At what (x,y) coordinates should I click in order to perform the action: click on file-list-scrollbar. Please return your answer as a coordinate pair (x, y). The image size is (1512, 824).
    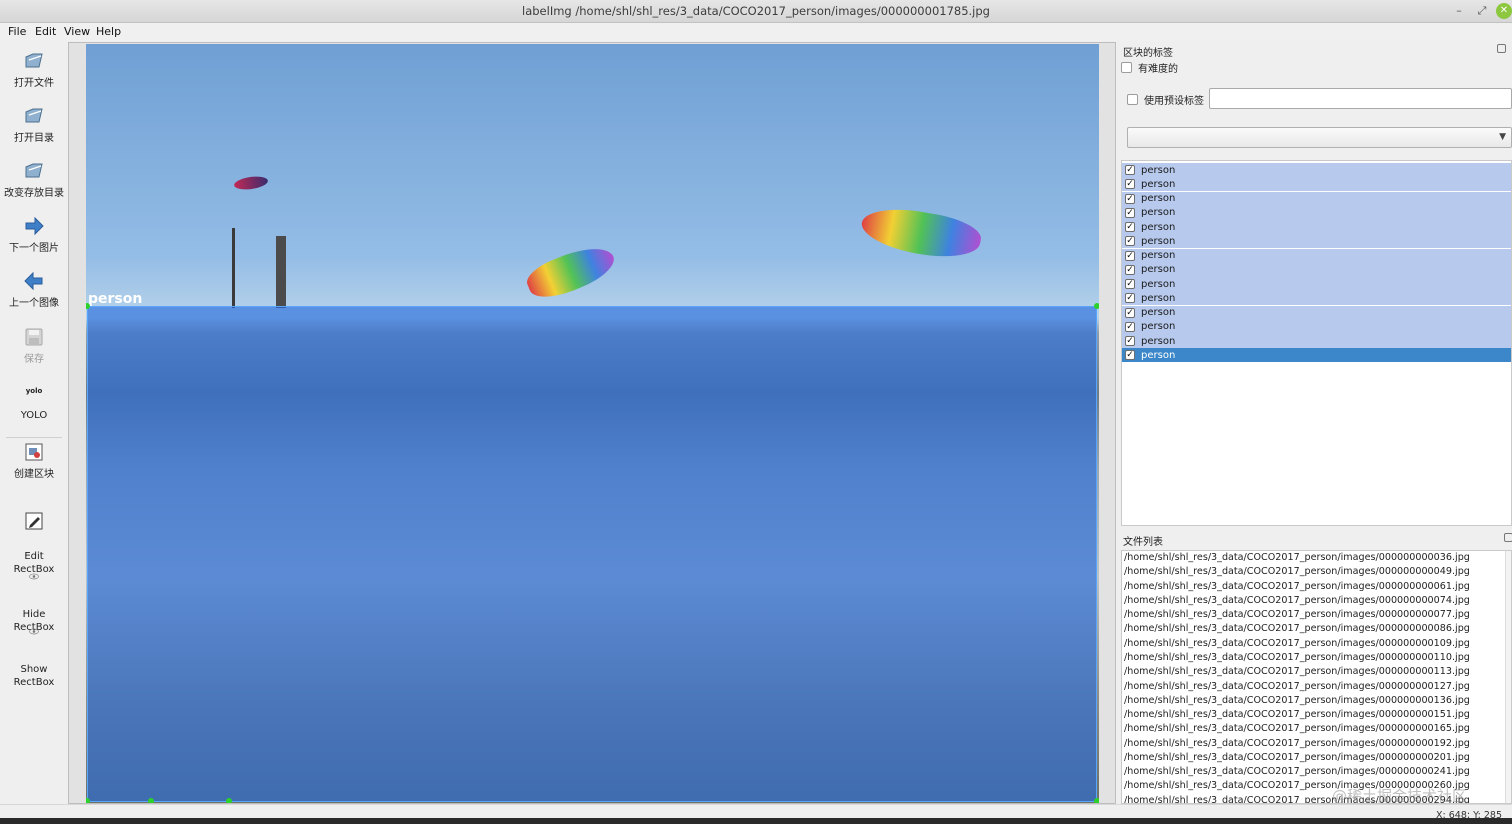
    Looking at the image, I should click on (1508, 677).